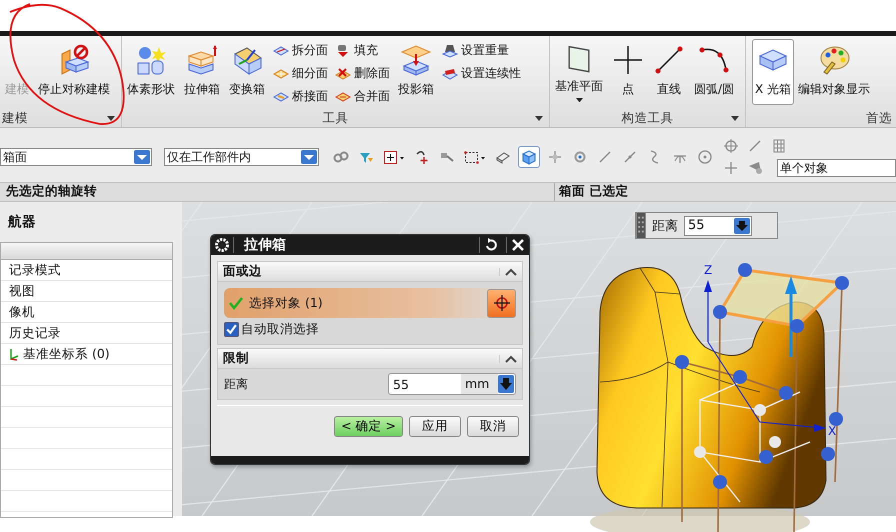 This screenshot has width=896, height=532. I want to click on section-header: 面或边, so click(370, 271).